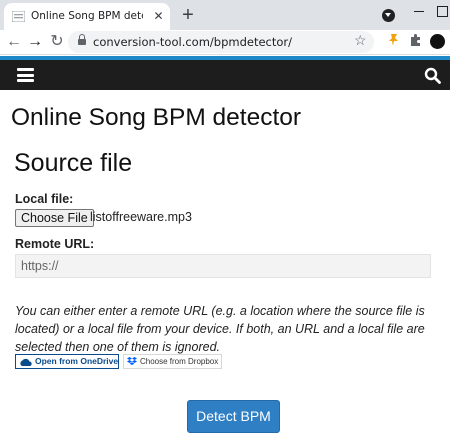 The width and height of the screenshot is (450, 436). I want to click on pin-icon, so click(393, 40).